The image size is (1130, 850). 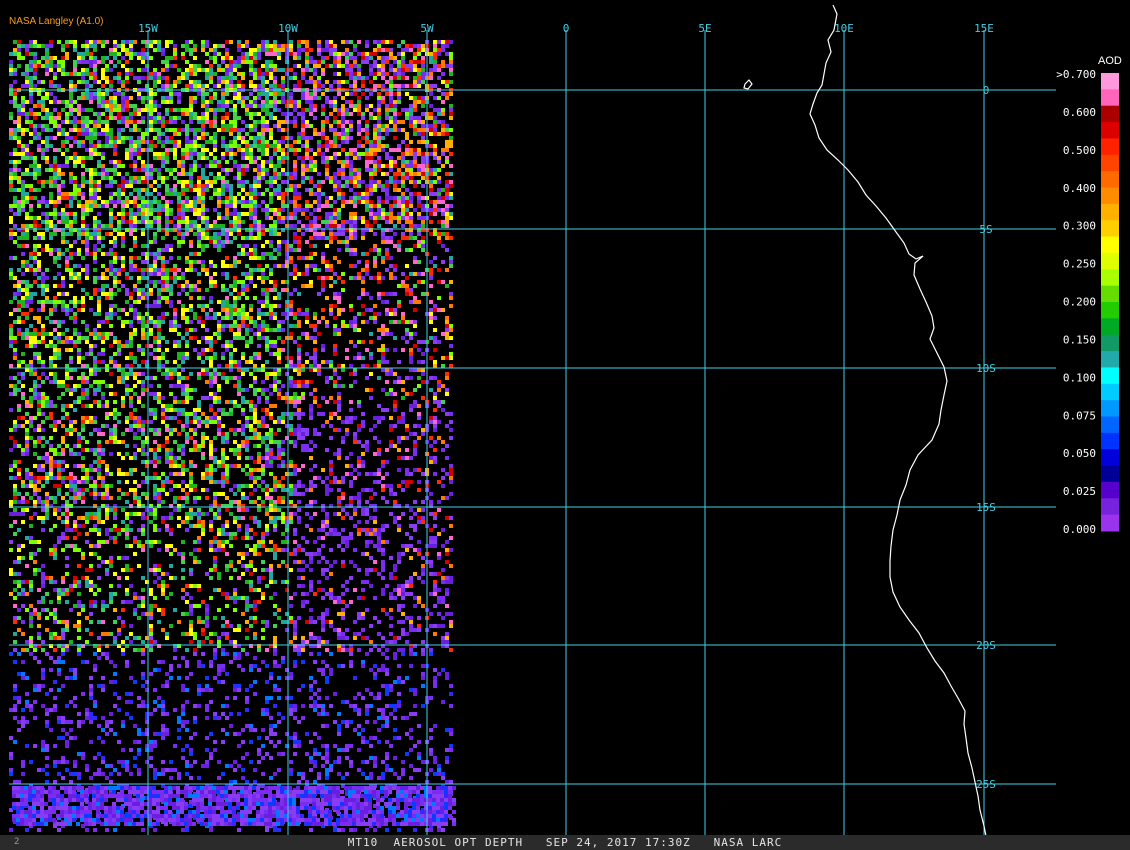 What do you see at coordinates (566, 28) in the screenshot?
I see `longitude-label: 0` at bounding box center [566, 28].